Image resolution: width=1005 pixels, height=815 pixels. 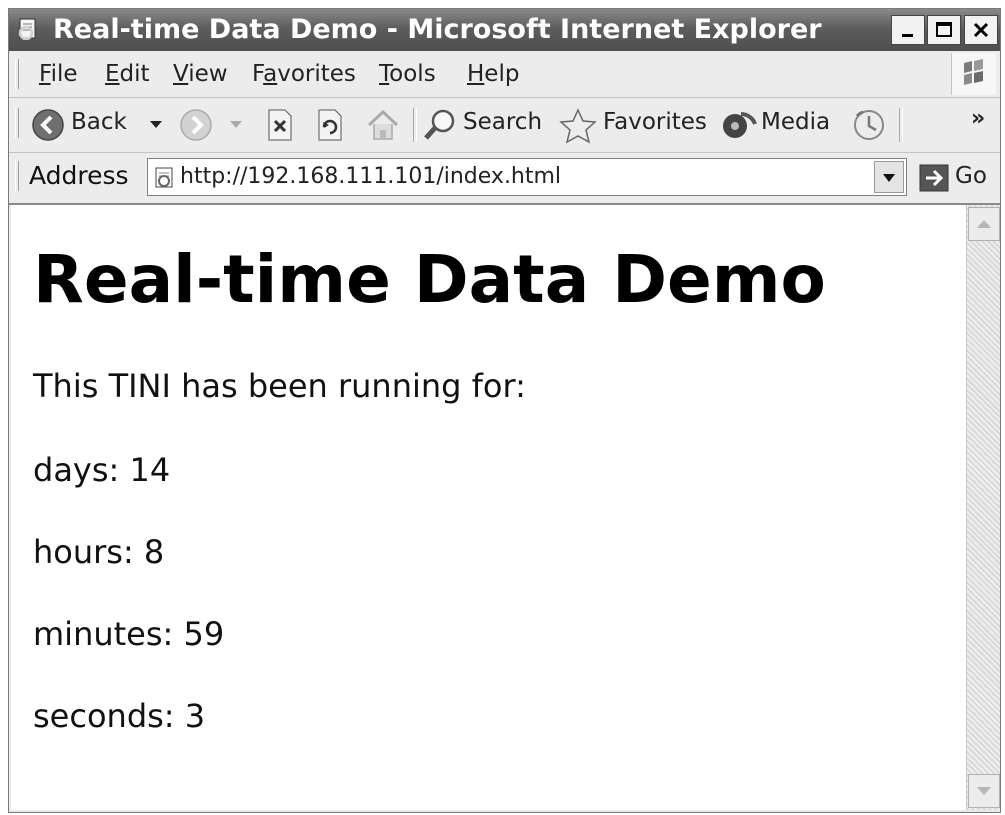 I want to click on media-icon, so click(x=740, y=125).